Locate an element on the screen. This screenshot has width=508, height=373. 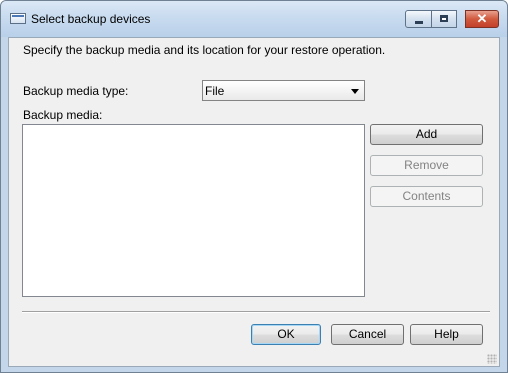
chevron-down-icon is located at coordinates (355, 91).